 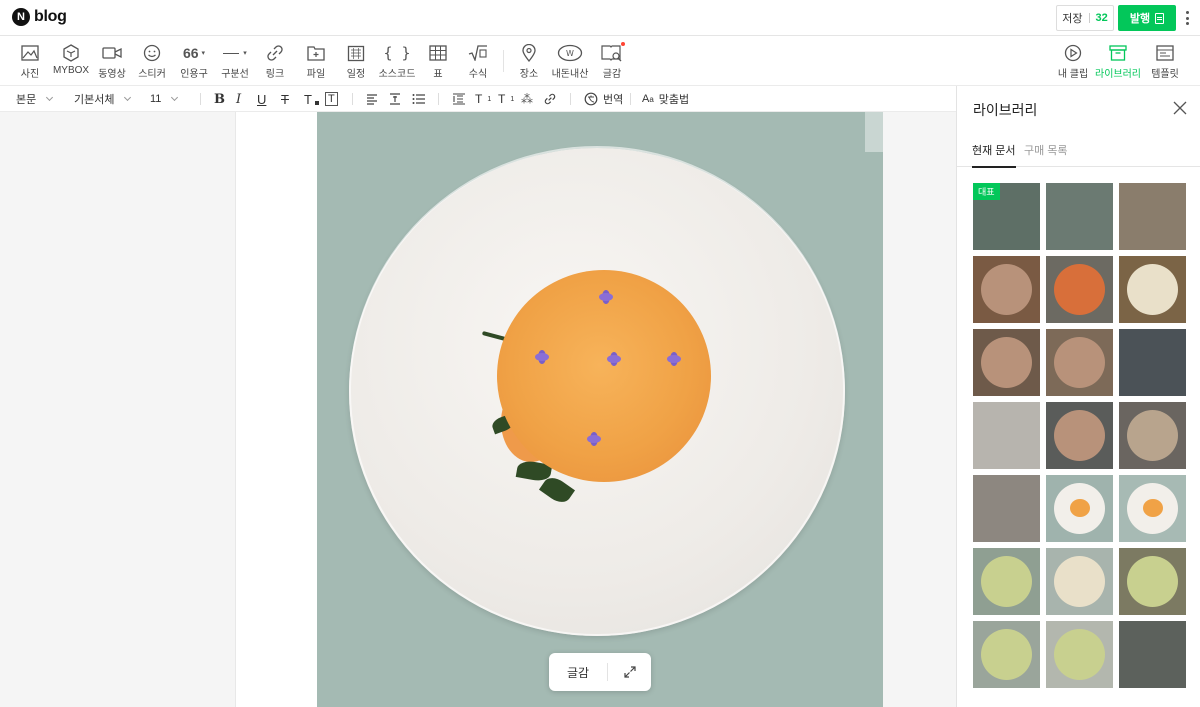 I want to click on table-grid-icon, so click(x=438, y=53).